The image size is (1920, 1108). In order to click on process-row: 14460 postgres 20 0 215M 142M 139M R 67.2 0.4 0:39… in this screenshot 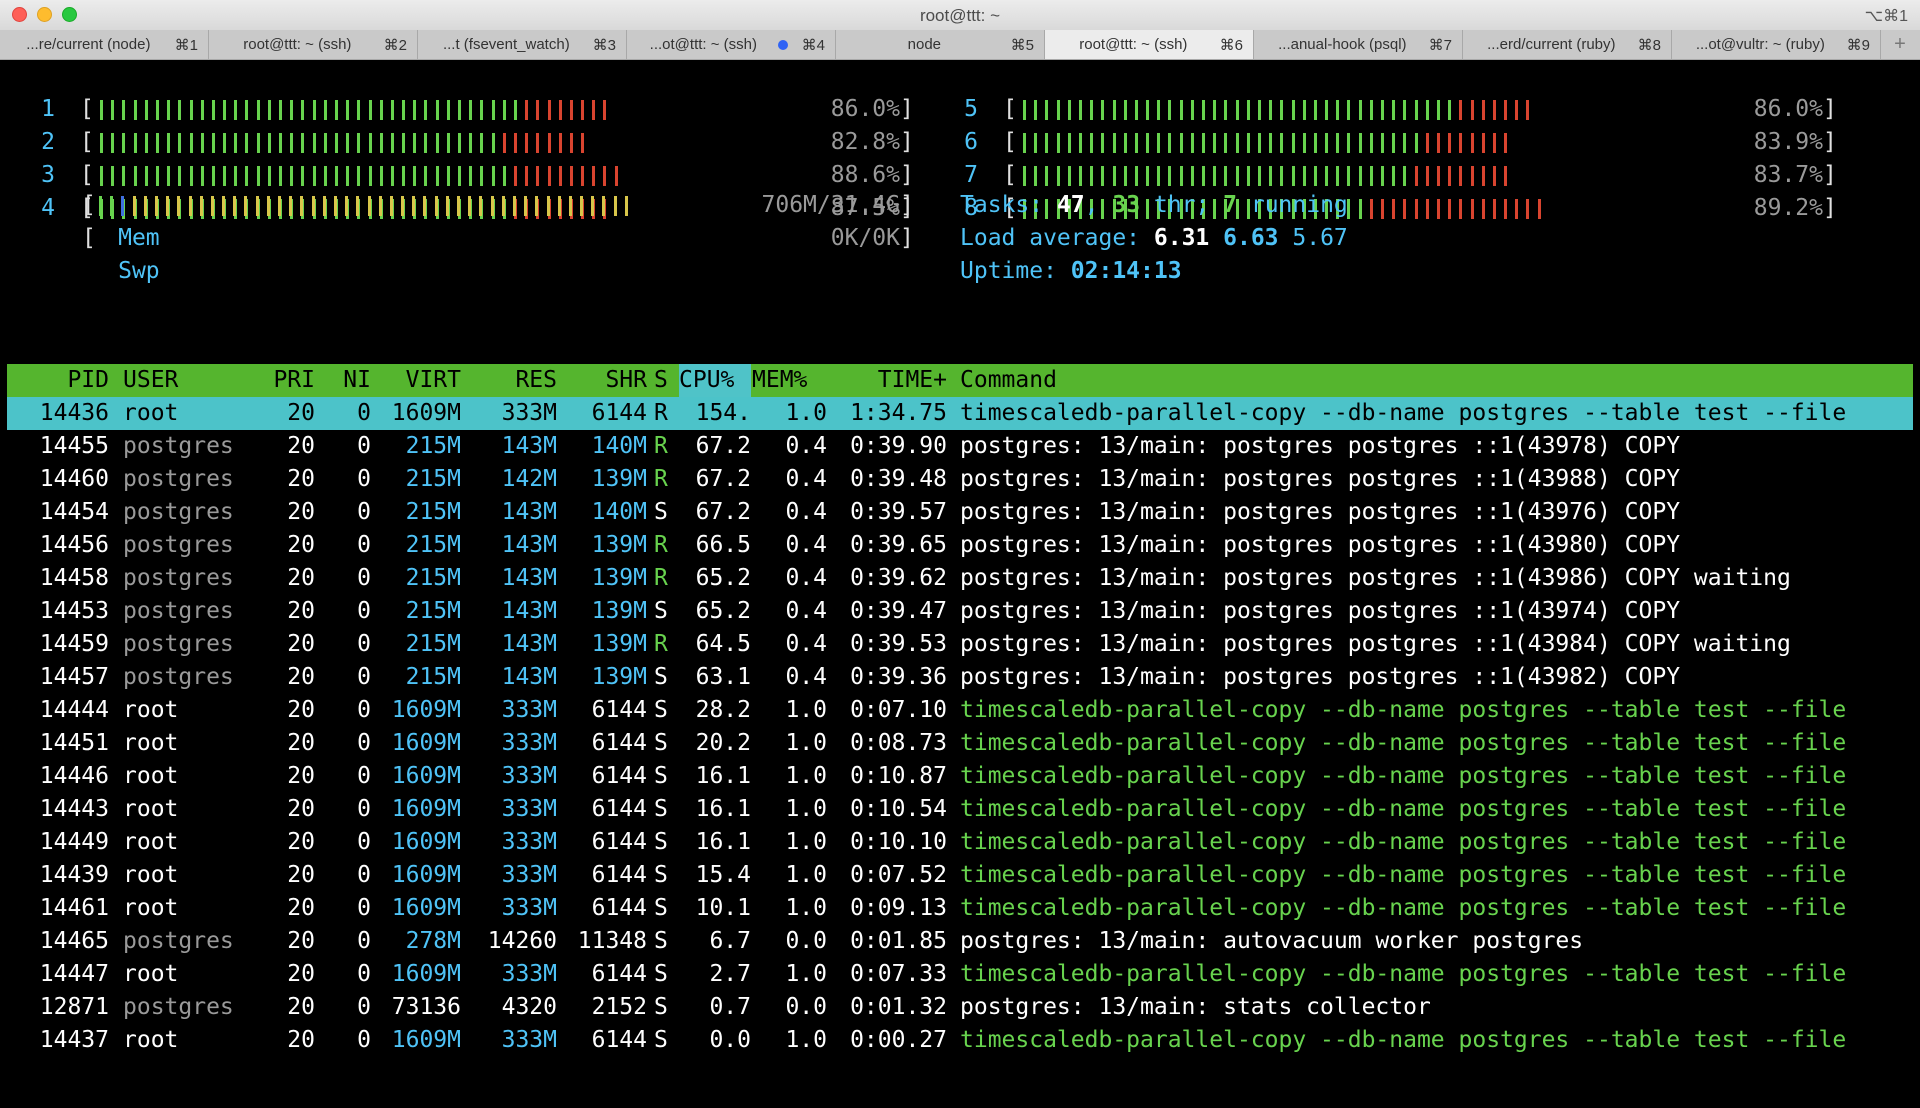, I will do `click(960, 479)`.